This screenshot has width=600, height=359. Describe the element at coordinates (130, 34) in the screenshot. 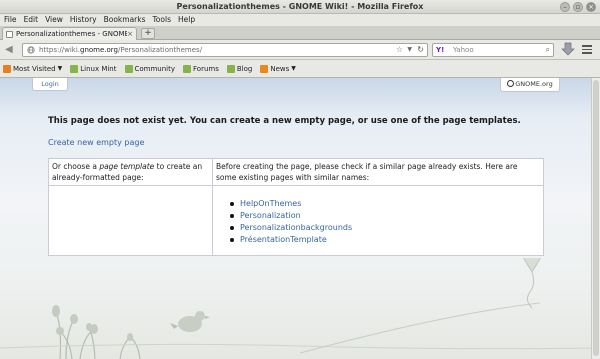

I see `tab-close-icon: ×` at that location.